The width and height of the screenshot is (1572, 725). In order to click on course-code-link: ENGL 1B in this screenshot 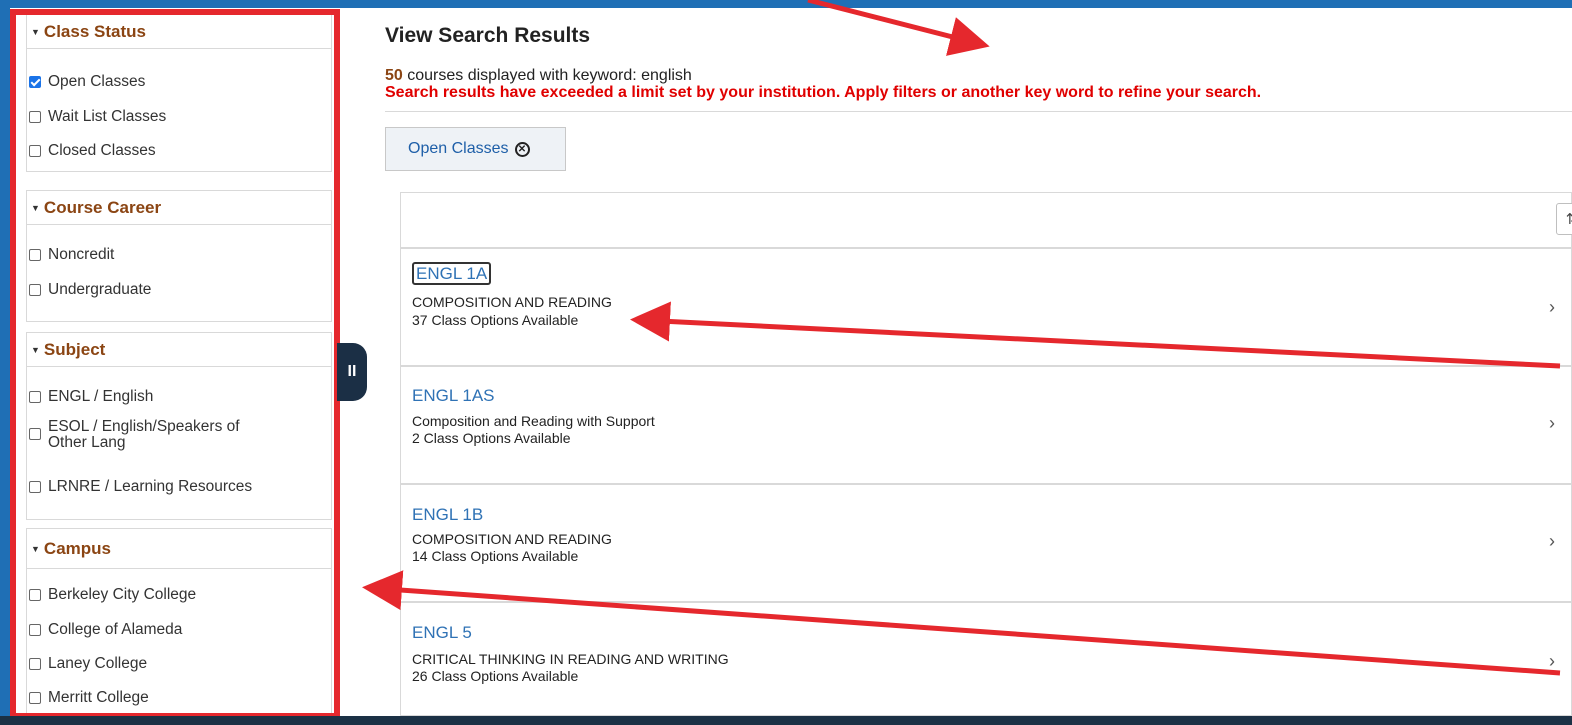, I will do `click(447, 515)`.